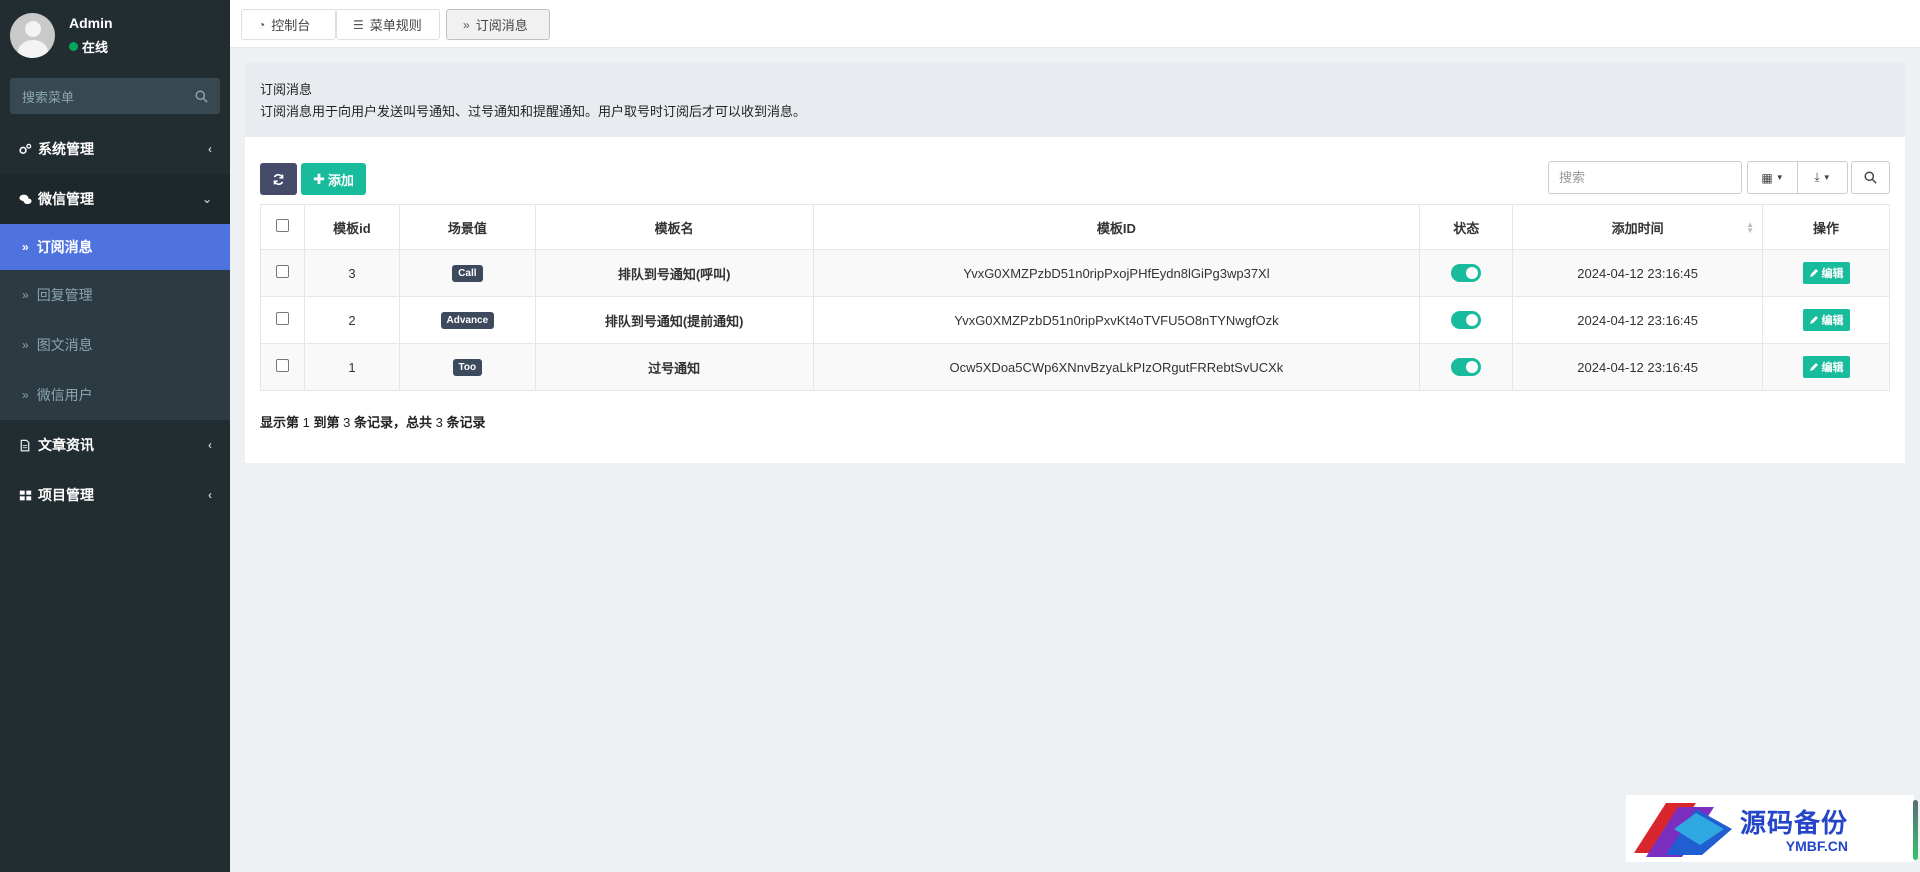 Image resolution: width=1920 pixels, height=872 pixels. What do you see at coordinates (1750, 227) in the screenshot?
I see `sort-icon: ▲ ▼` at bounding box center [1750, 227].